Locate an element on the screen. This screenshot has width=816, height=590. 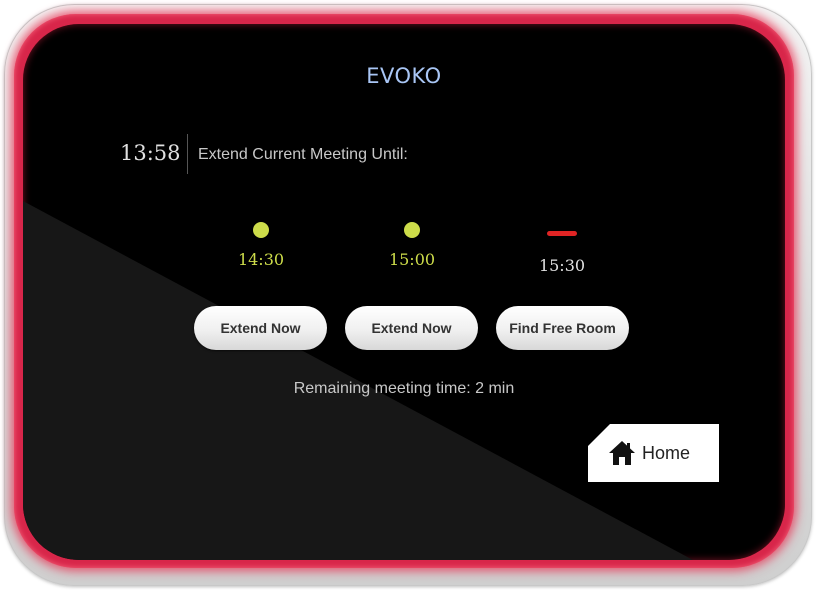
time-slot-3: 15:30 is located at coordinates (562, 248).